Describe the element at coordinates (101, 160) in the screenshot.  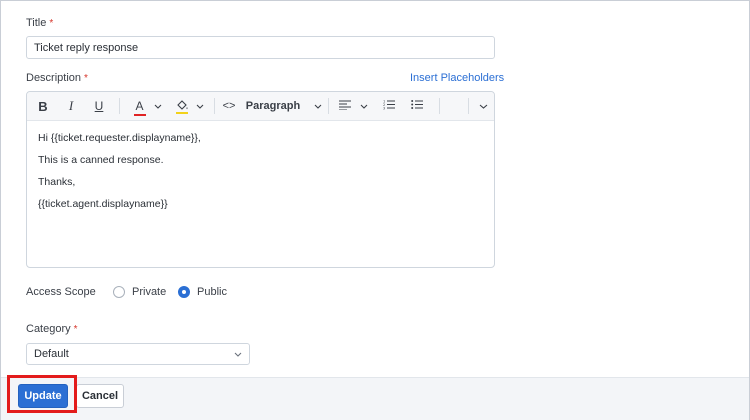
I see `editor-line: This is a canned response.` at that location.